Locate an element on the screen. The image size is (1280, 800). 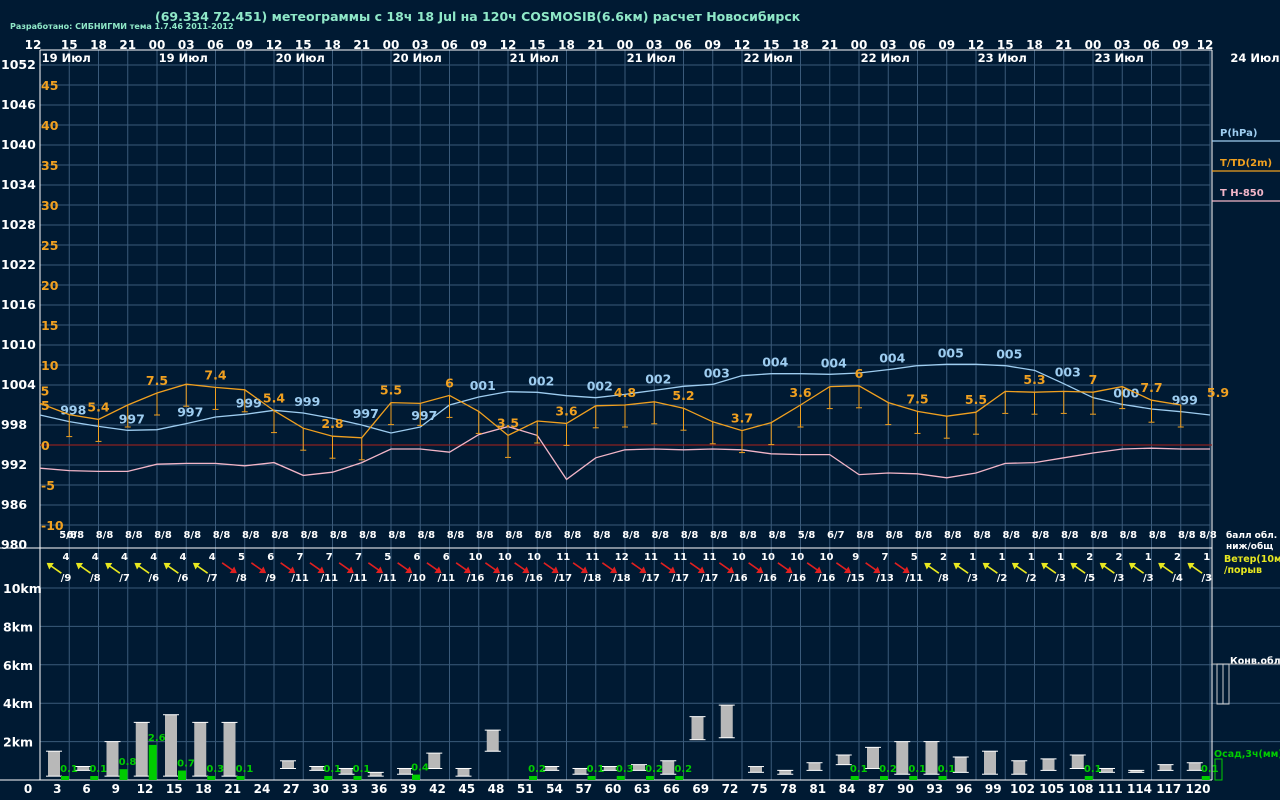
legend-entry: T H-850 is located at coordinates (1242, 193).